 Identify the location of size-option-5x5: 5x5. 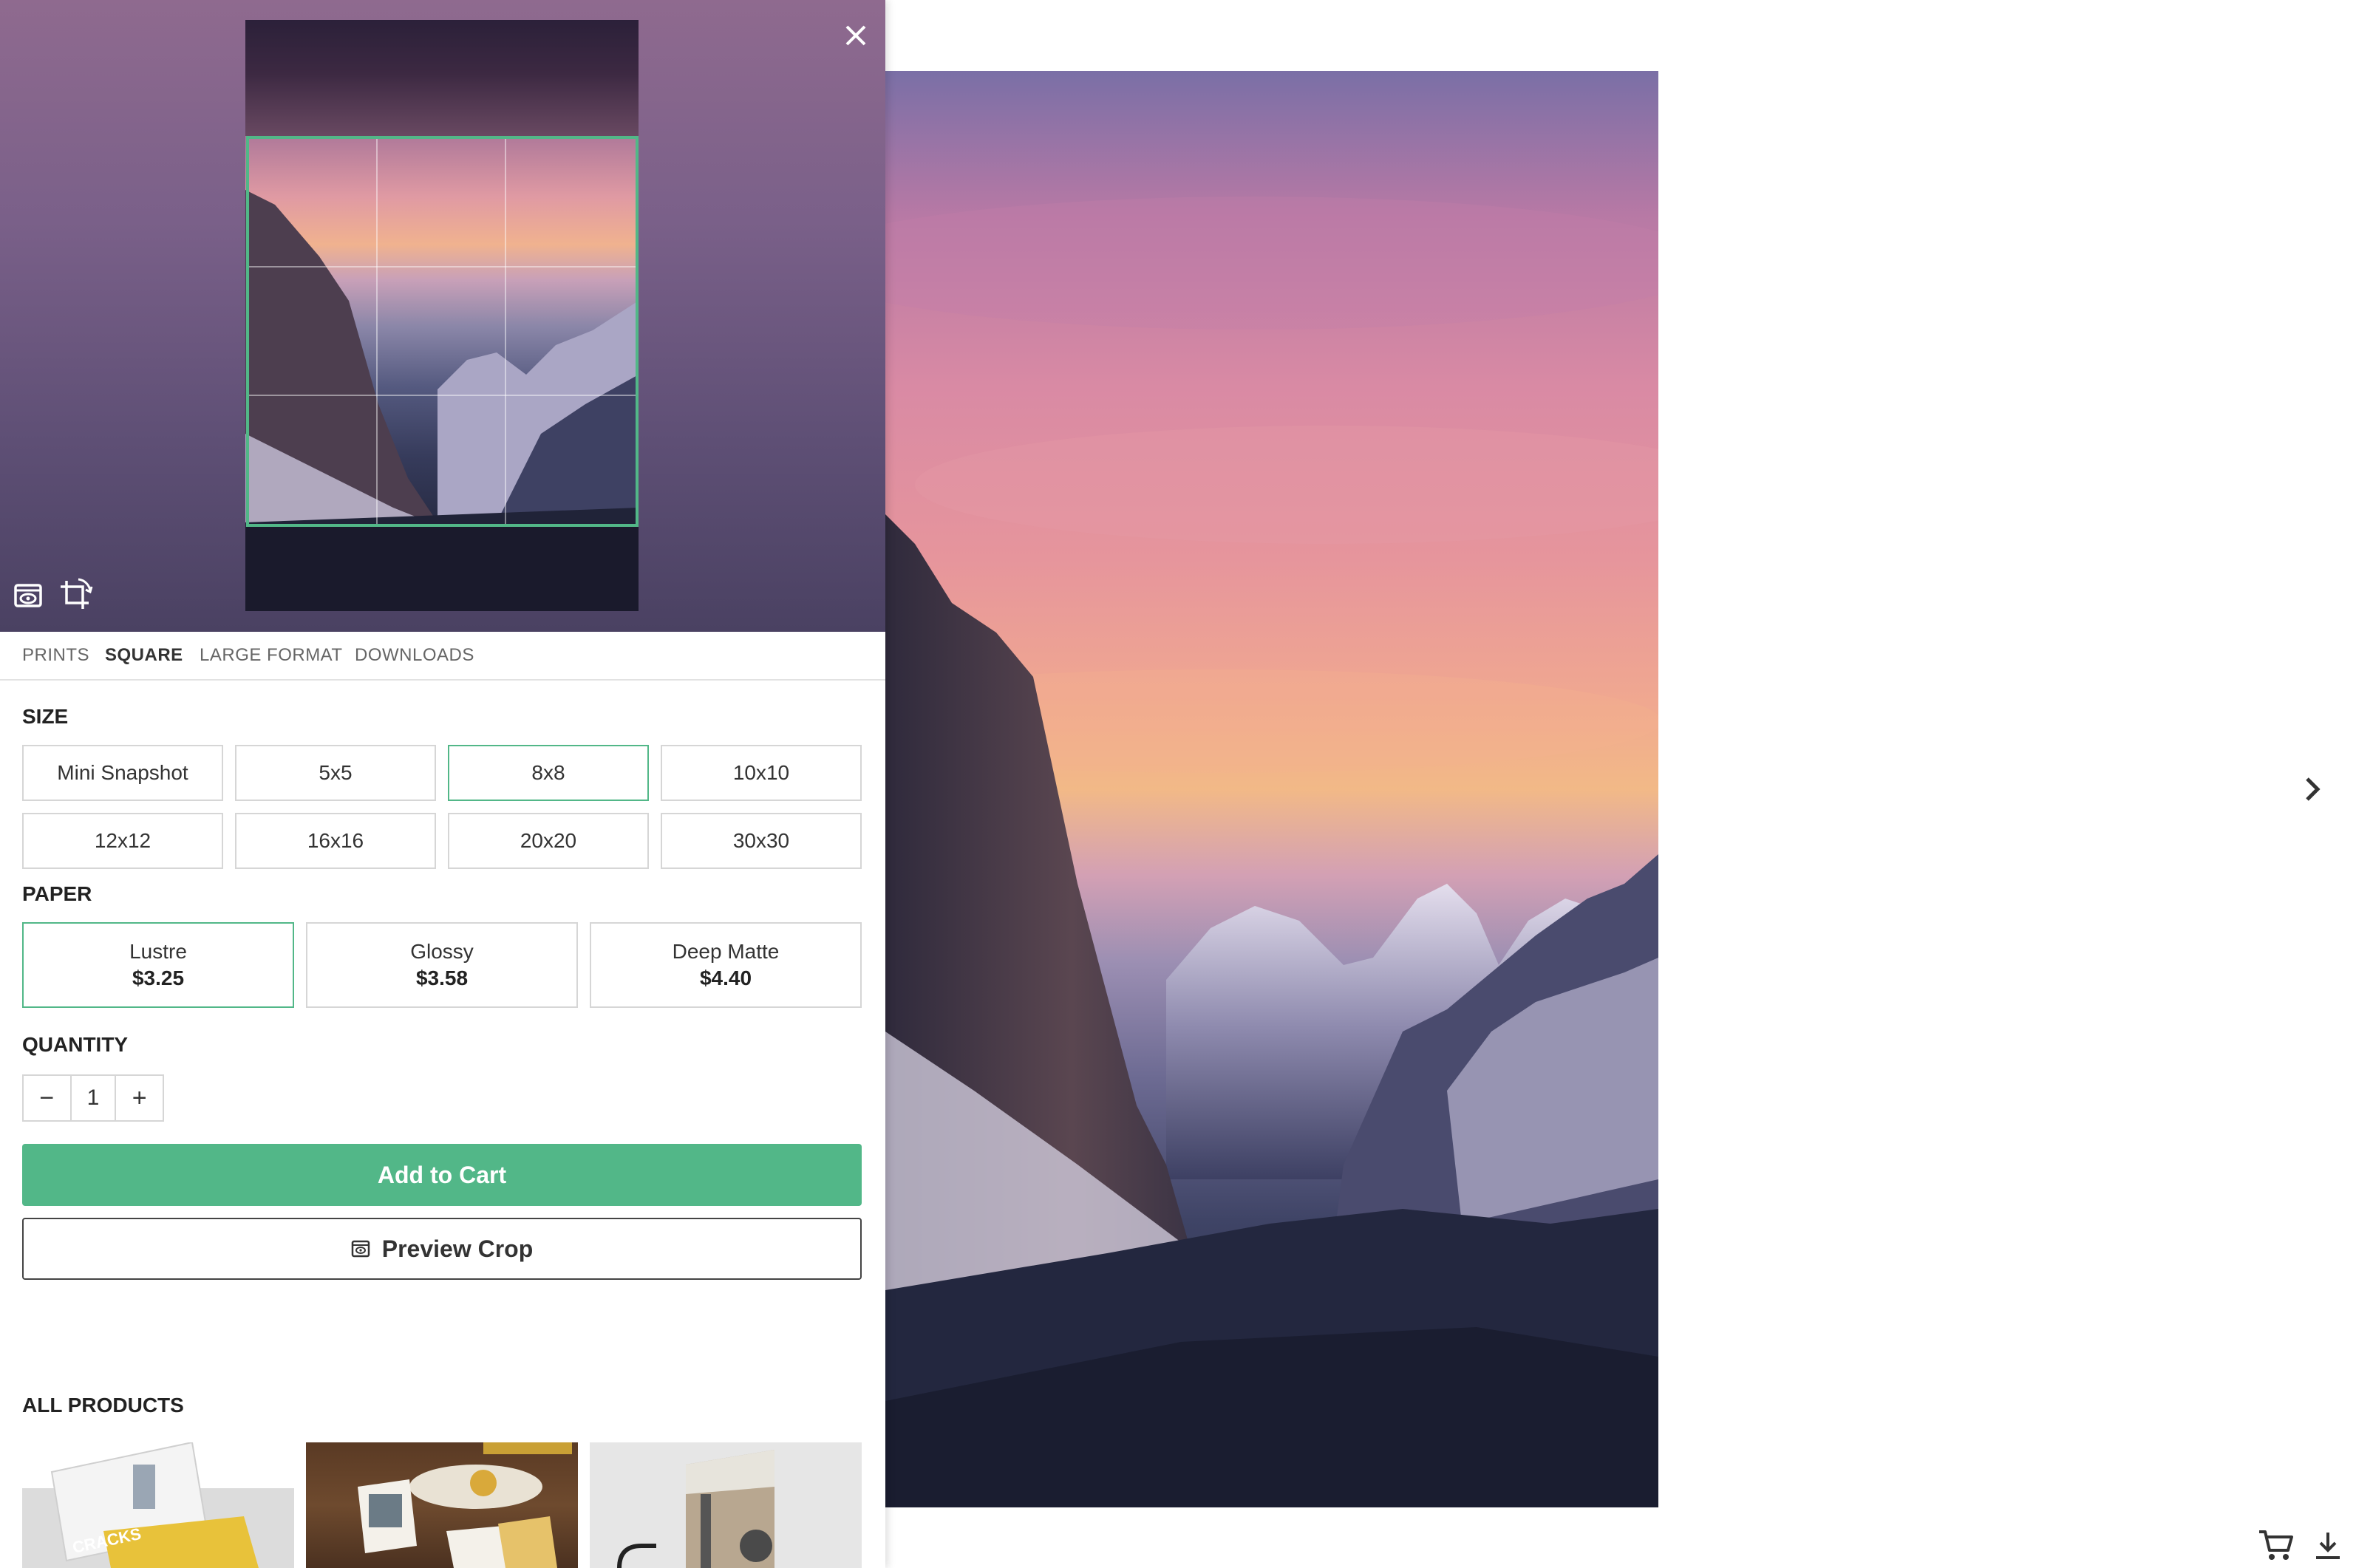
(335, 773).